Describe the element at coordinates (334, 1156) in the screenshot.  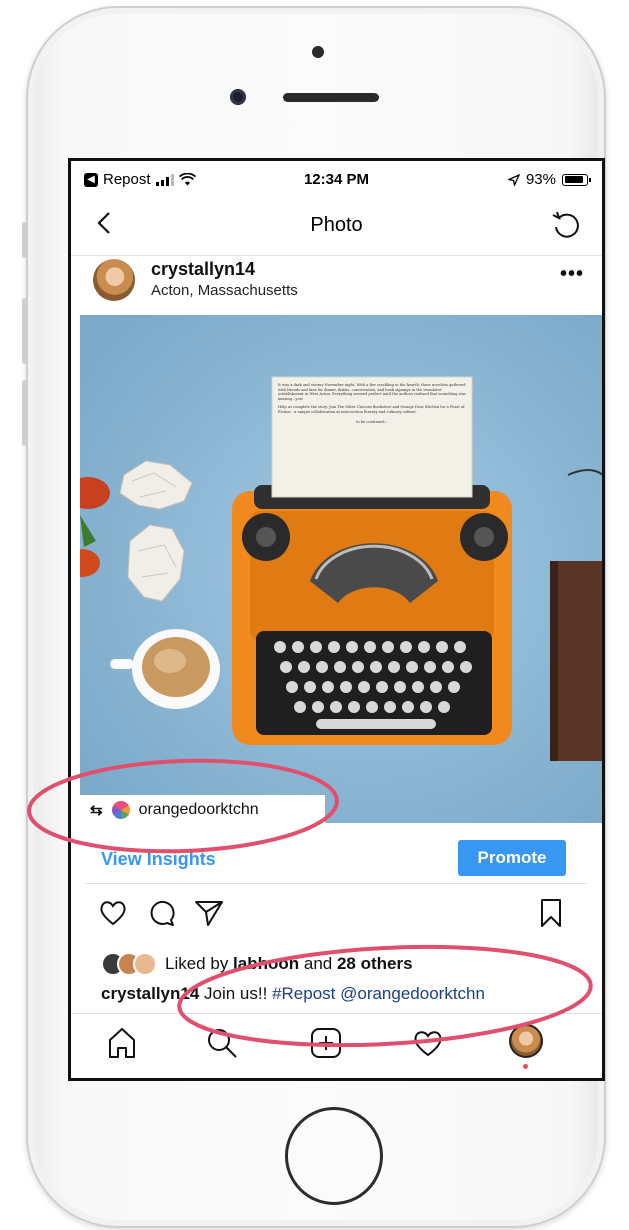
I see `home-button` at that location.